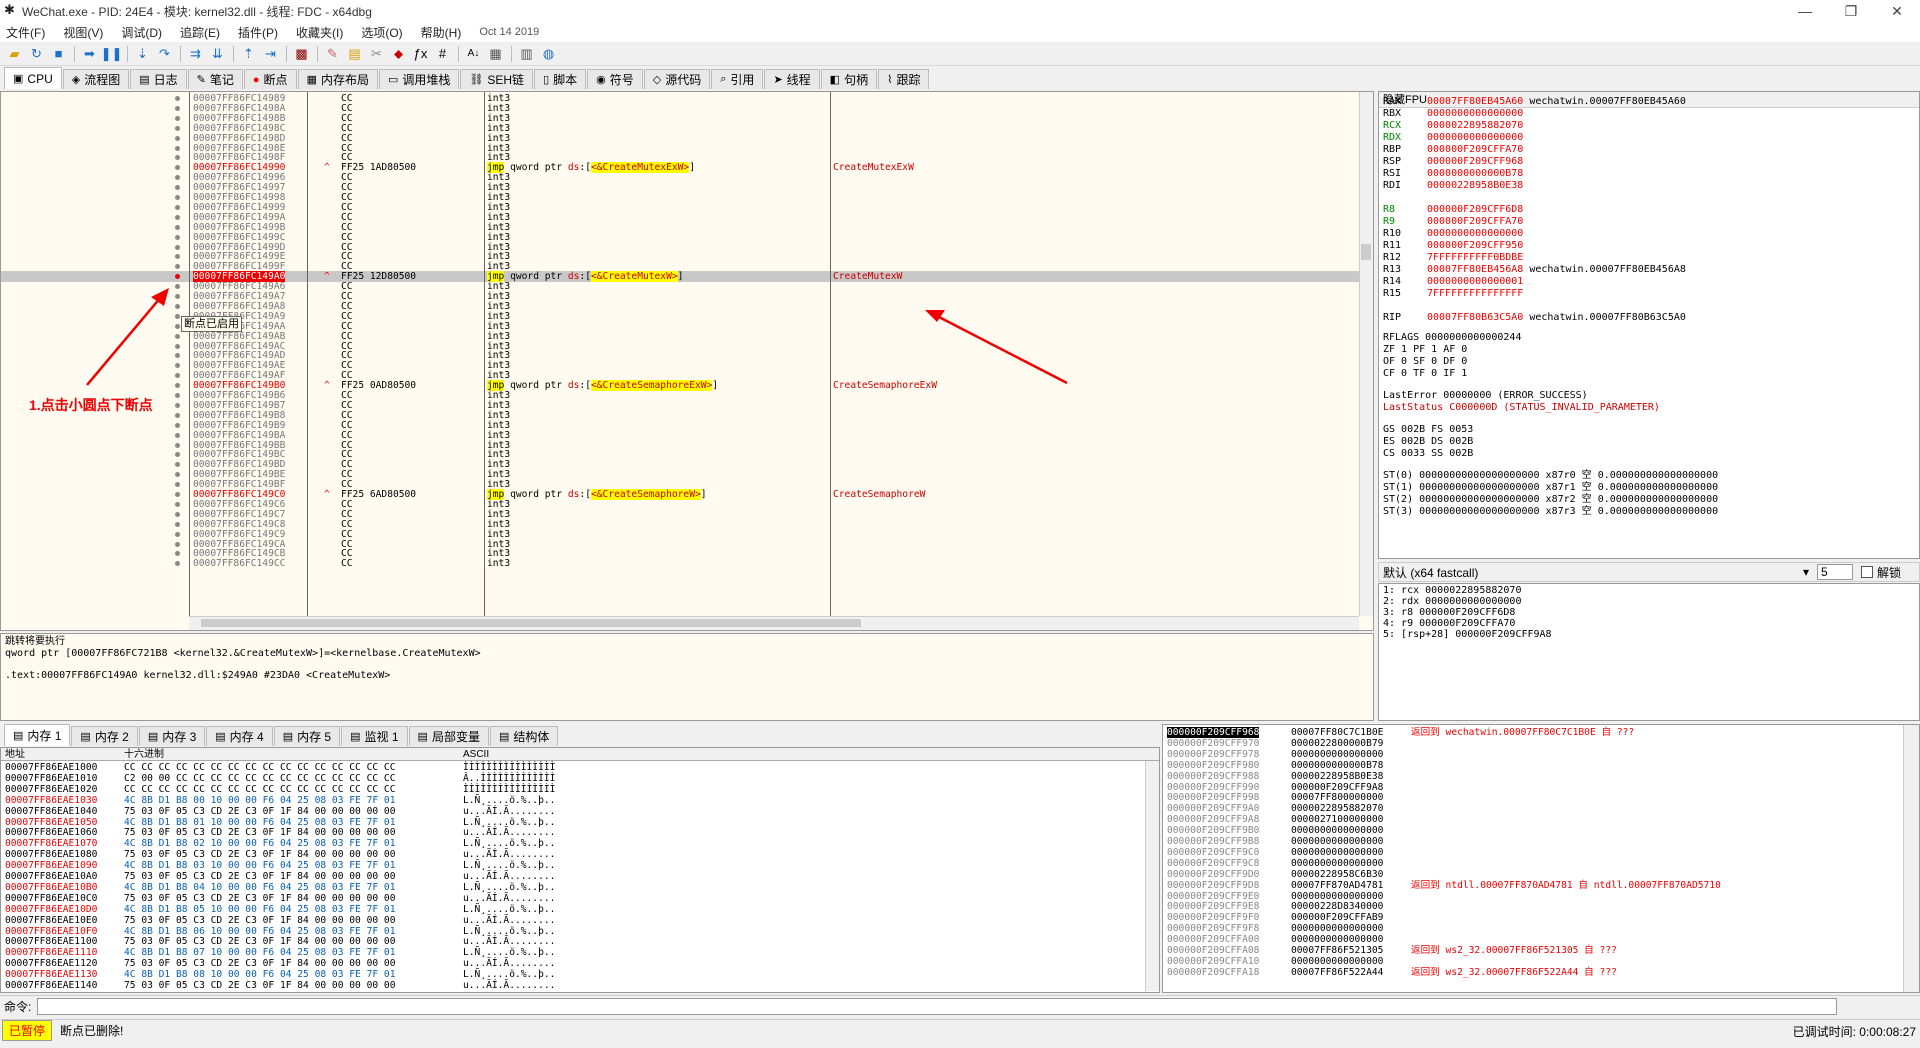  I want to click on register-row: RSI 0000000000000B78, so click(1453, 173).